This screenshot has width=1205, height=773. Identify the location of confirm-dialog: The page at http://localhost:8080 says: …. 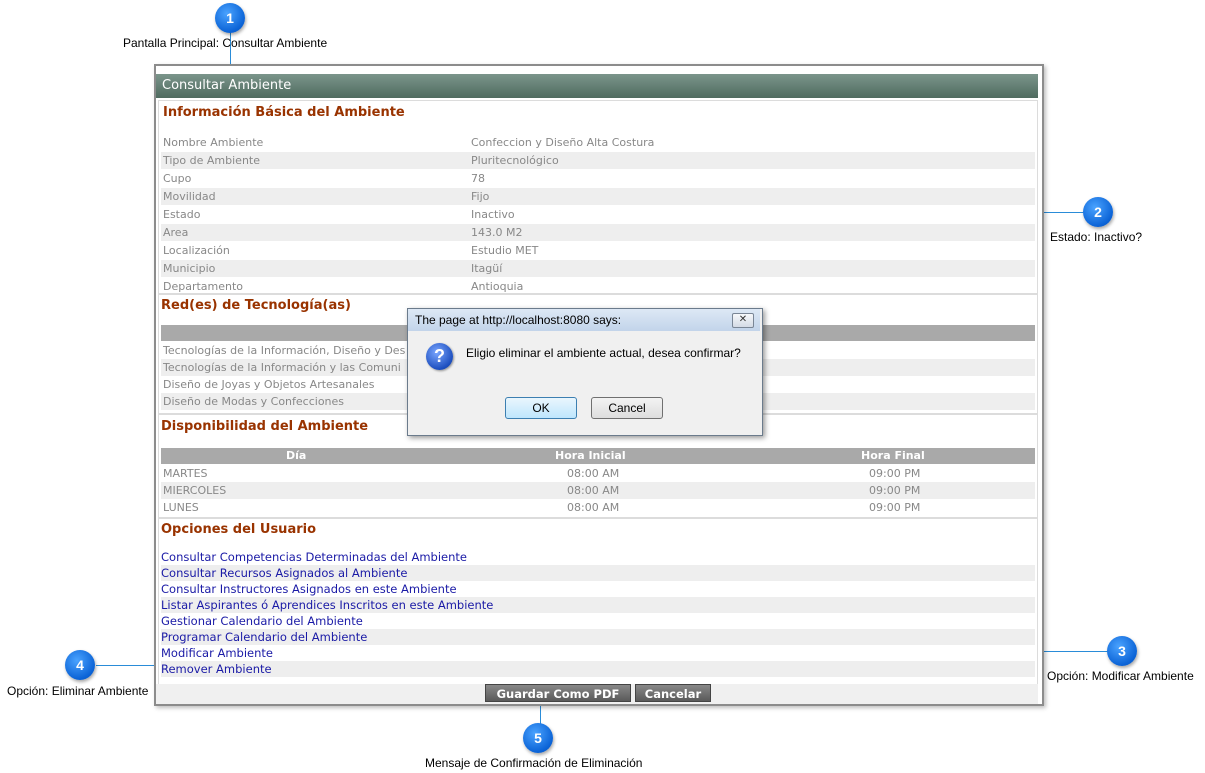
(585, 372).